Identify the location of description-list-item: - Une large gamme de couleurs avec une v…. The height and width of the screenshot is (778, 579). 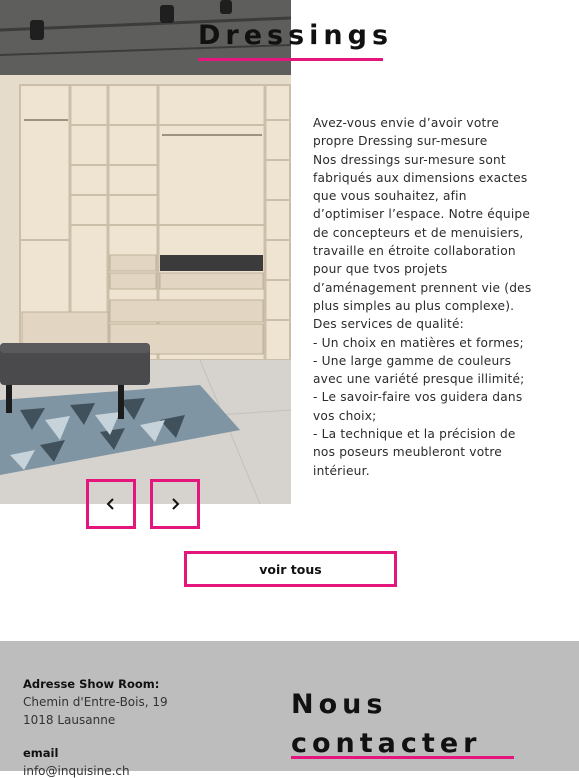
(419, 370).